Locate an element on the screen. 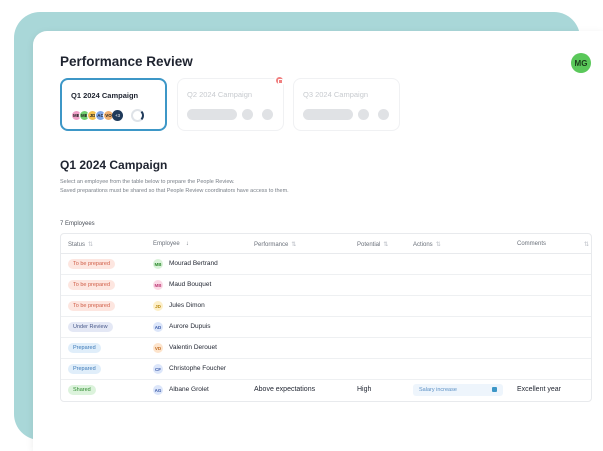  notification-badge-icon is located at coordinates (279, 80).